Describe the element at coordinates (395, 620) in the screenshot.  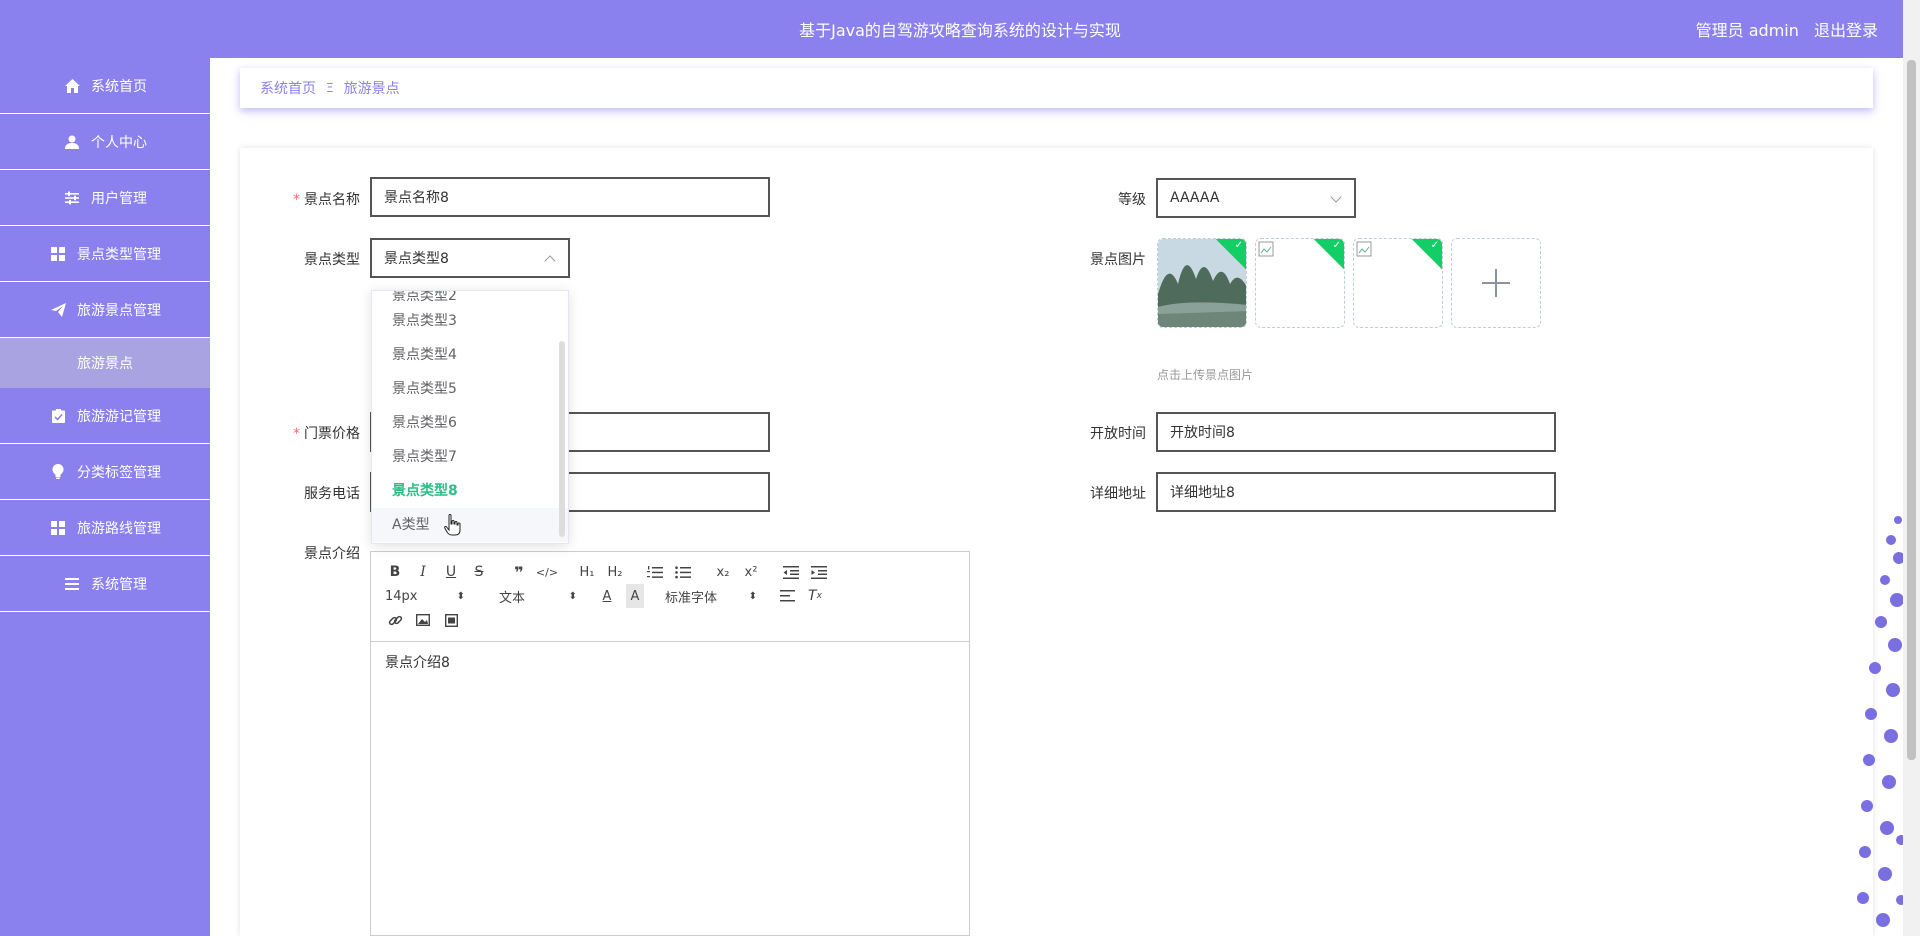
I see `link-icon` at that location.